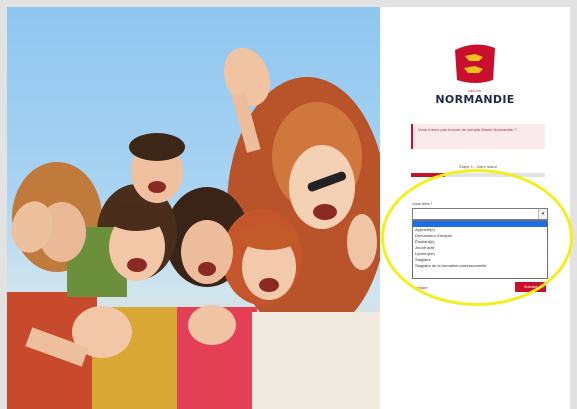  What do you see at coordinates (477, 237) in the screenshot?
I see `highlight-annotation-ellipse` at bounding box center [477, 237].